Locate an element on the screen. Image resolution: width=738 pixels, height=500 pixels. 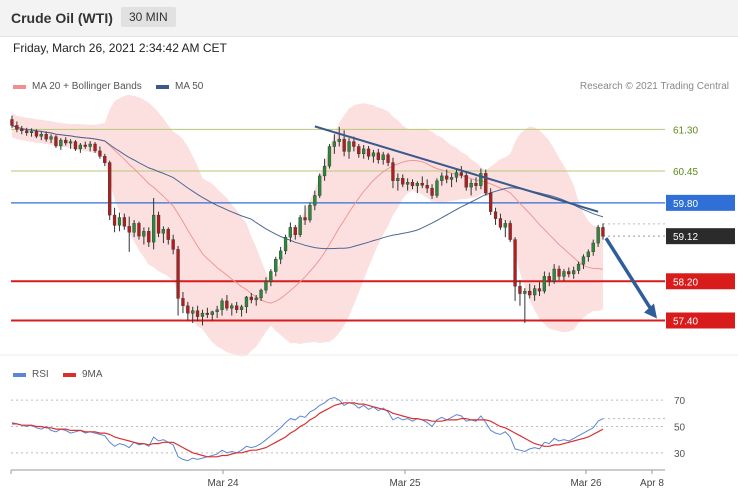
price-level-label: 61.30 is located at coordinates (685, 130).